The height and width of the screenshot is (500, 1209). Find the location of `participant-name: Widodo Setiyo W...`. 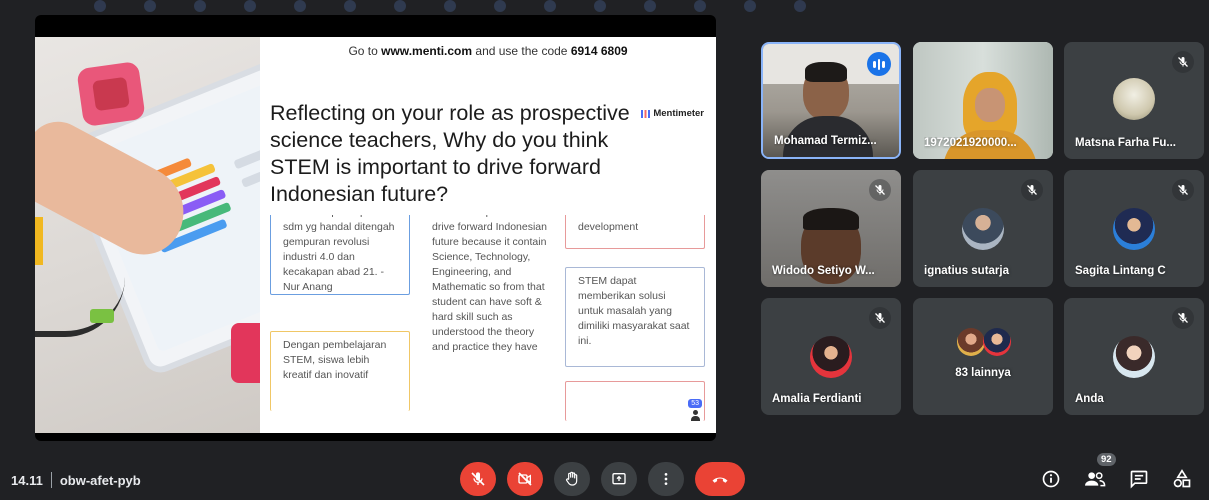

participant-name: Widodo Setiyo W... is located at coordinates (823, 271).